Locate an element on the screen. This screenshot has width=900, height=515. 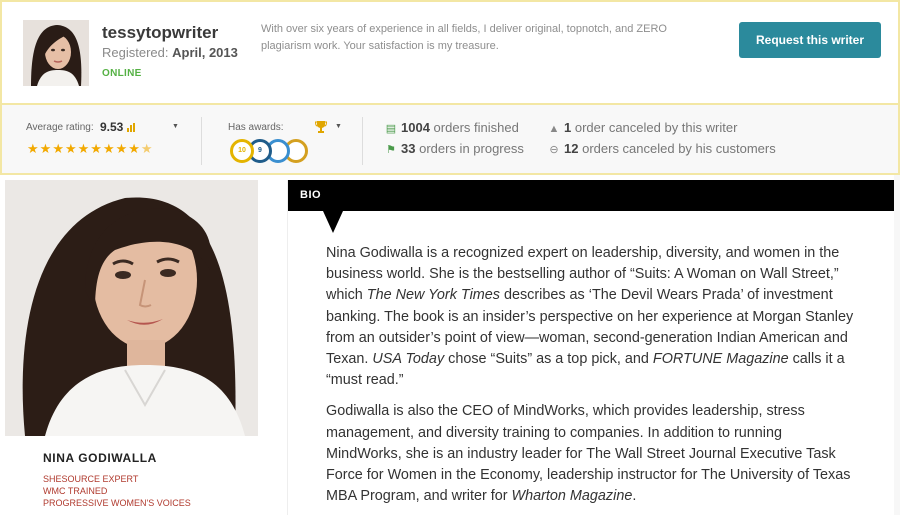
avatar-photo-icon is located at coordinates (56, 53).